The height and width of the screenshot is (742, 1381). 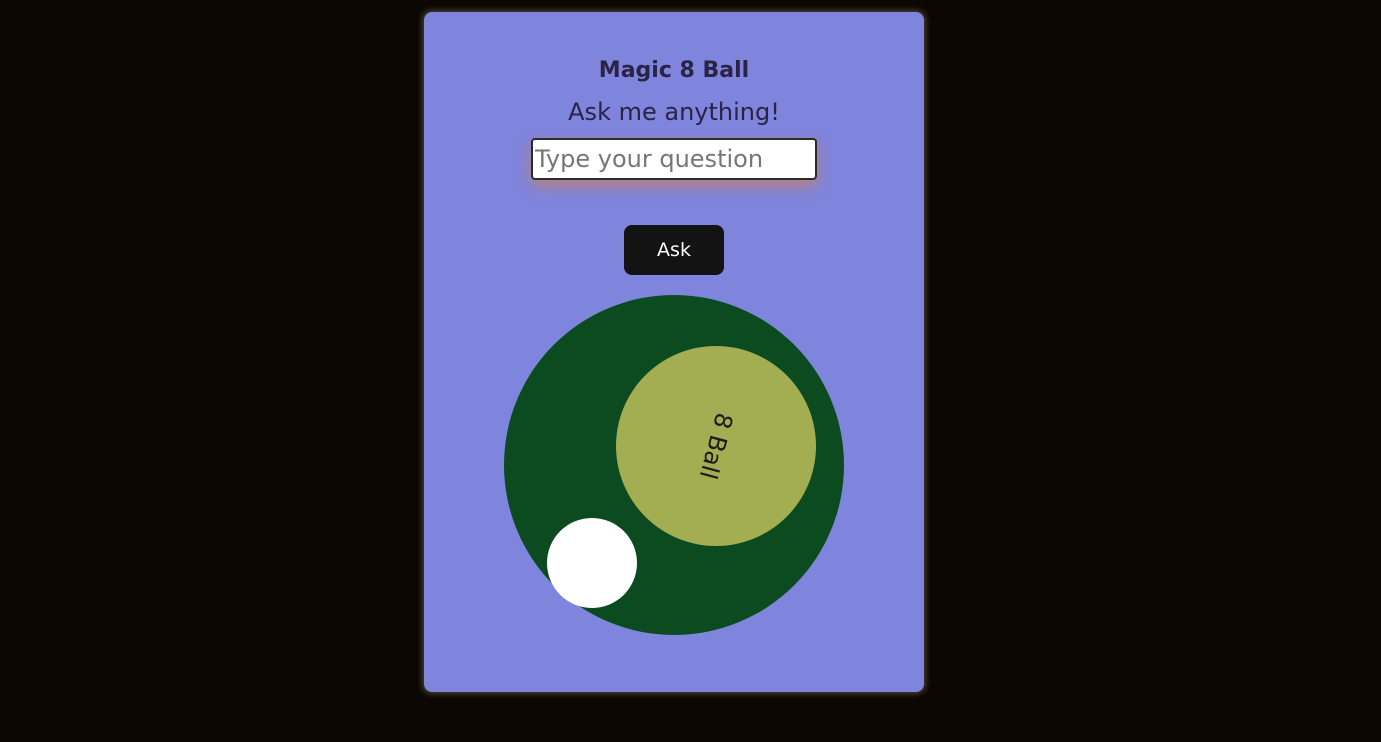 I want to click on page-title: Magic 8 Ball, so click(x=674, y=70).